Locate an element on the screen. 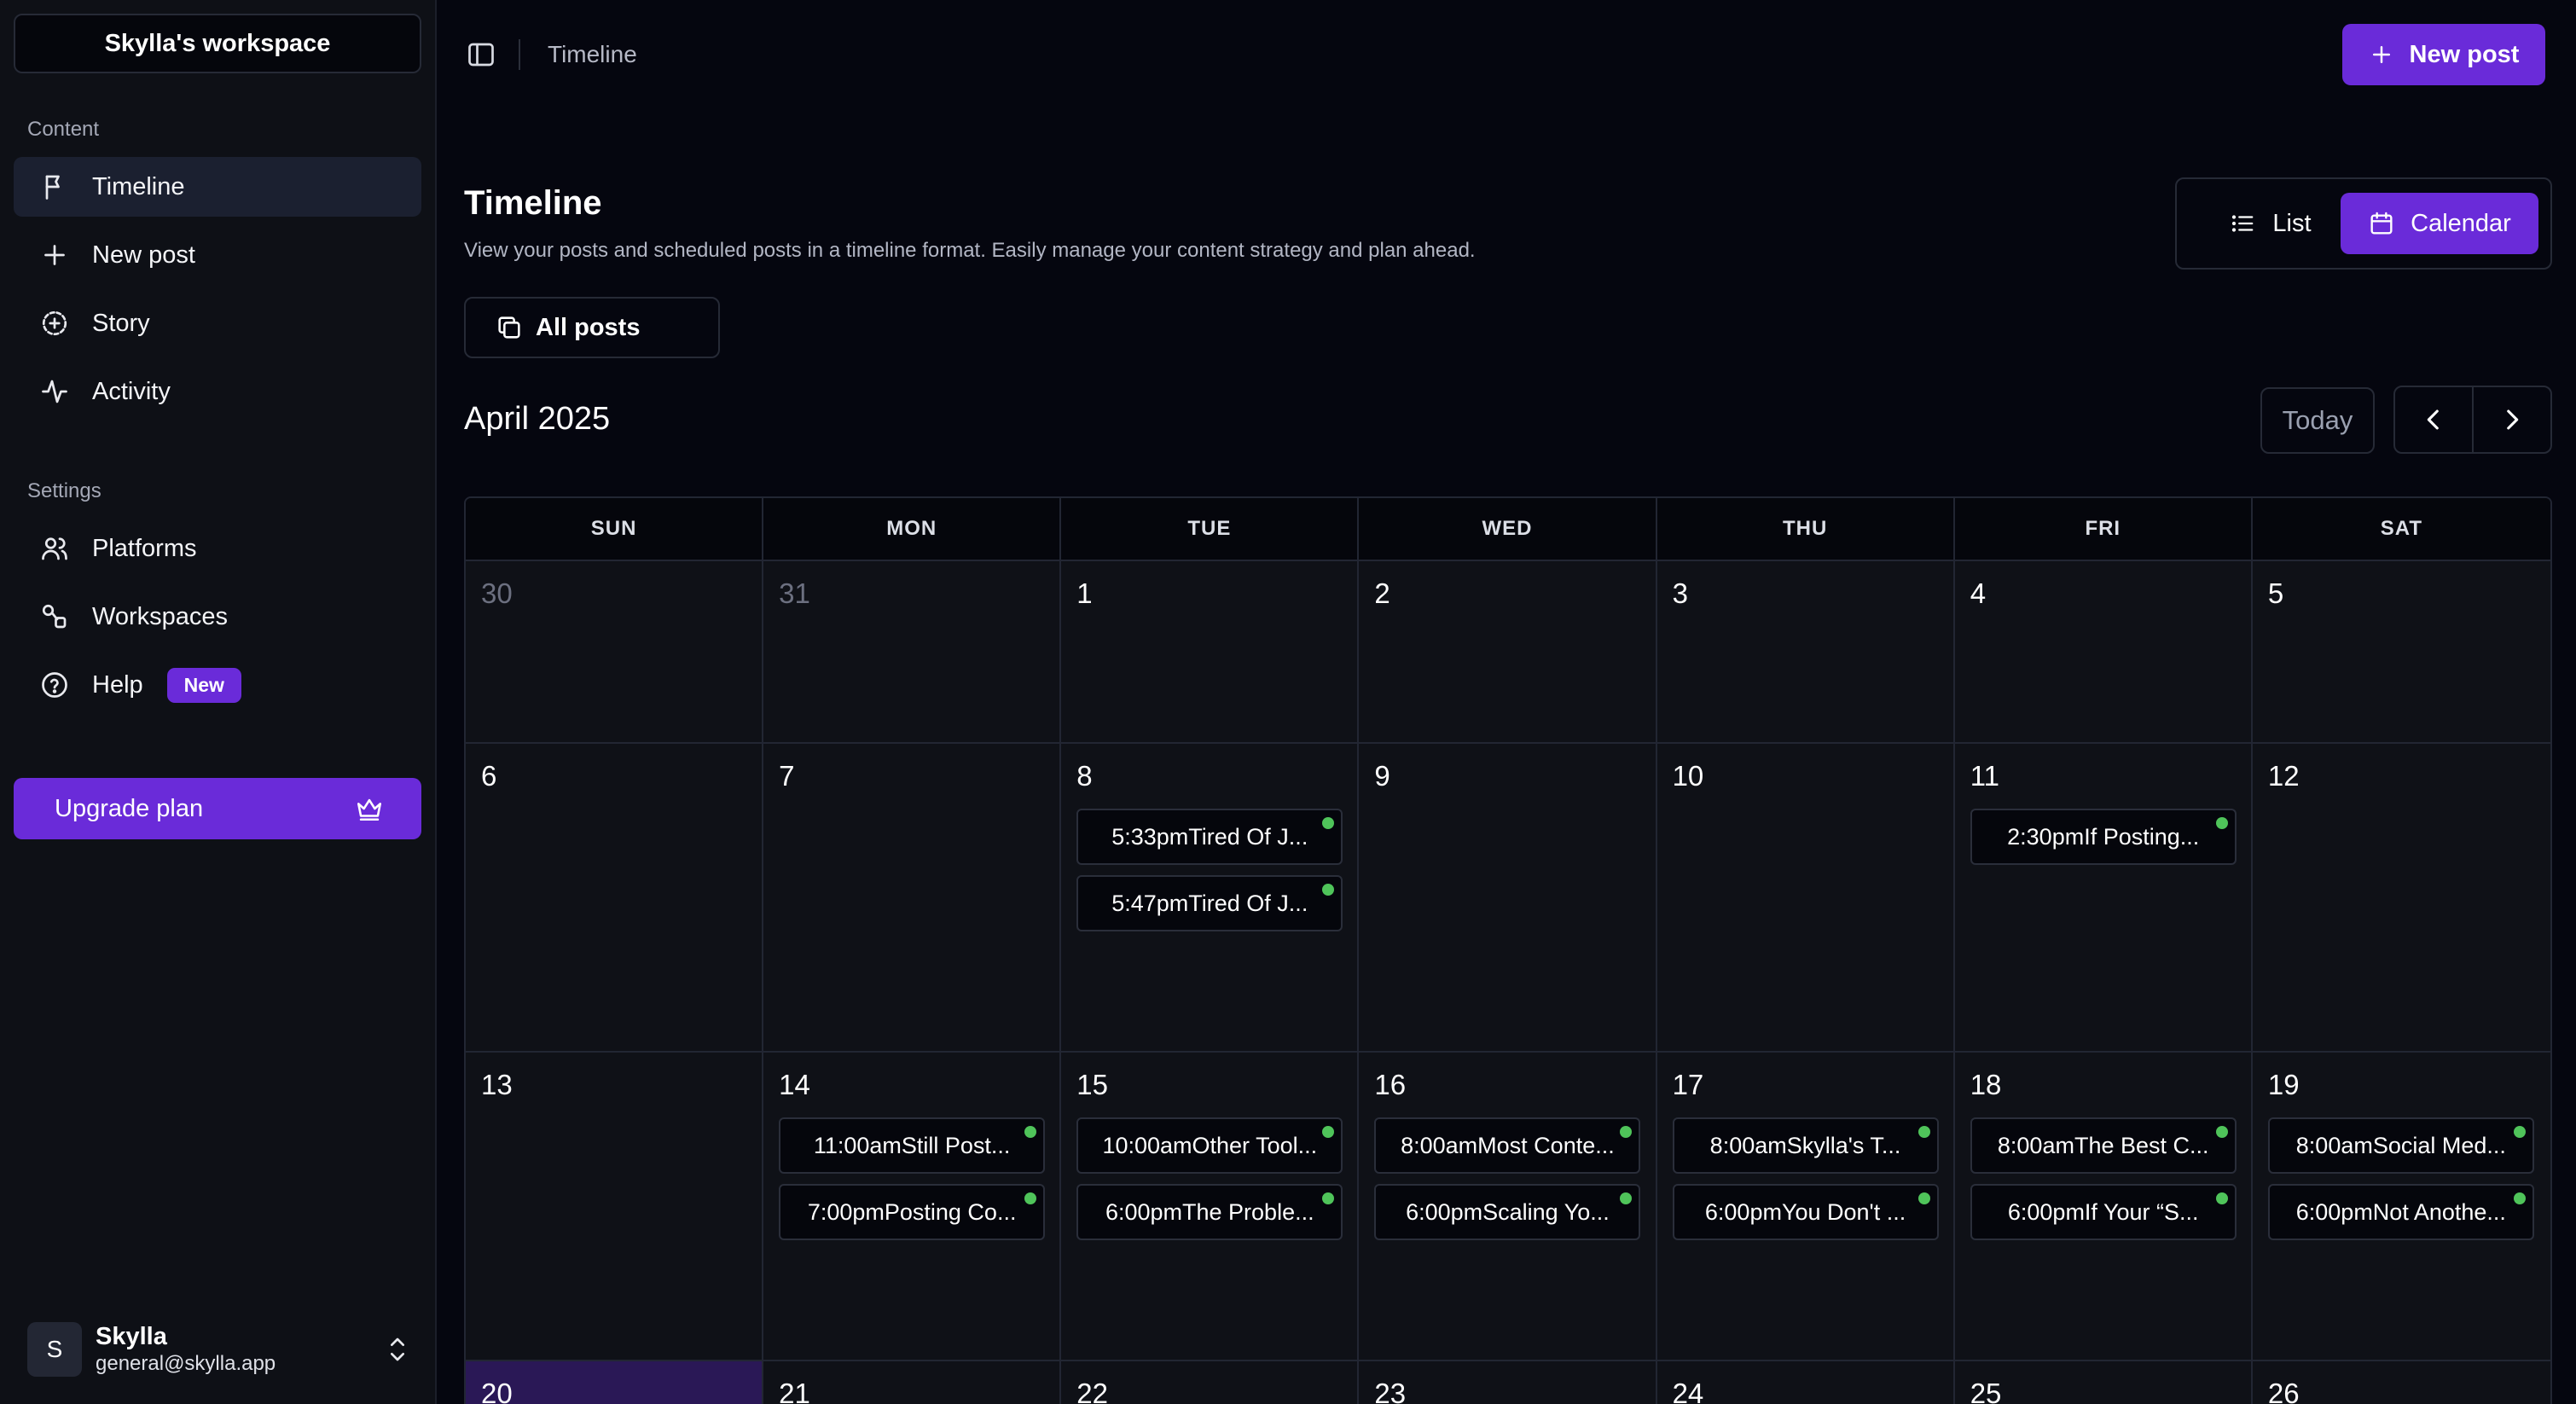  day-number: 2 is located at coordinates (1382, 593).